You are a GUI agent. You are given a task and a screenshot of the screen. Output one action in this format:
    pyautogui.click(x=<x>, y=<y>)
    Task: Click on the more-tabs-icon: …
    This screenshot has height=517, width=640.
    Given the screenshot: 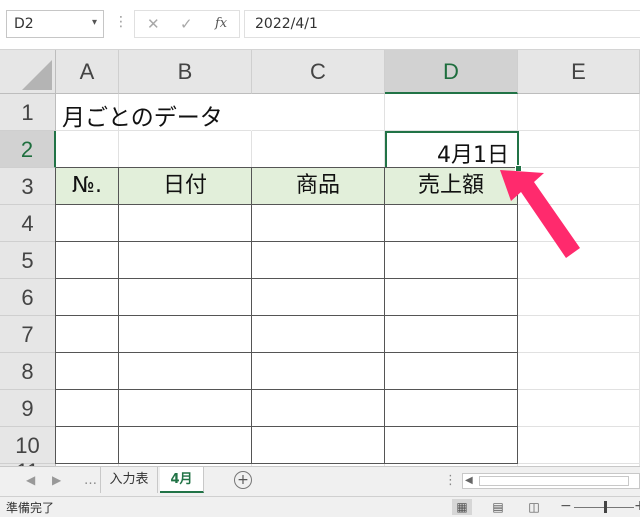 What is the action you would take?
    pyautogui.click(x=90, y=480)
    